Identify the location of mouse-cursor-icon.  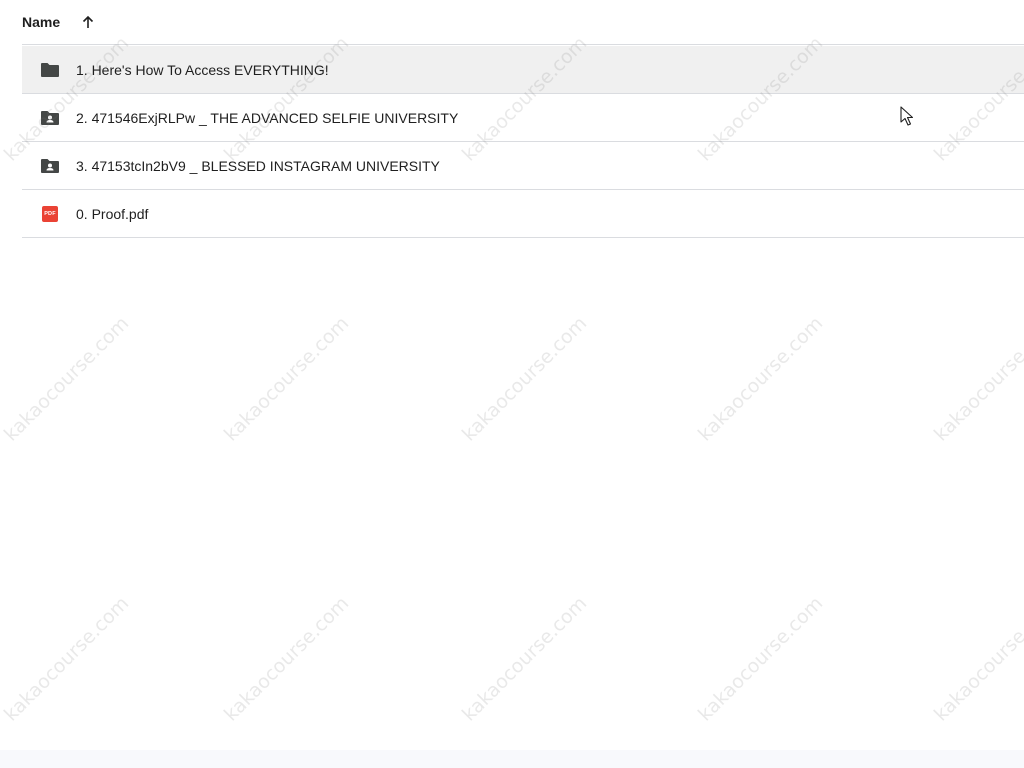
(907, 116).